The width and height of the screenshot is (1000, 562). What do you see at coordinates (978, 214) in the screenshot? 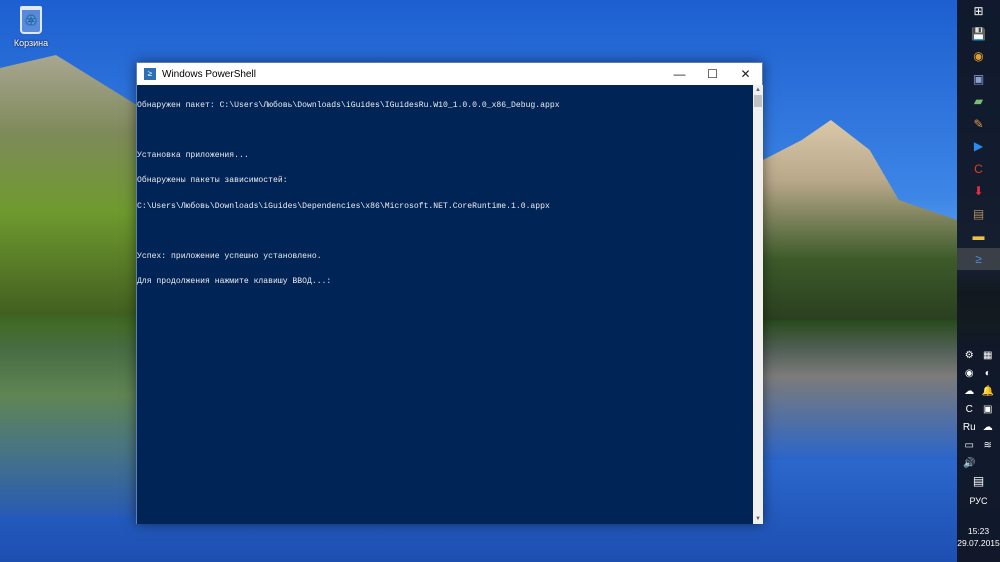
I see `taskbar-monitor-icon: ▤` at bounding box center [978, 214].